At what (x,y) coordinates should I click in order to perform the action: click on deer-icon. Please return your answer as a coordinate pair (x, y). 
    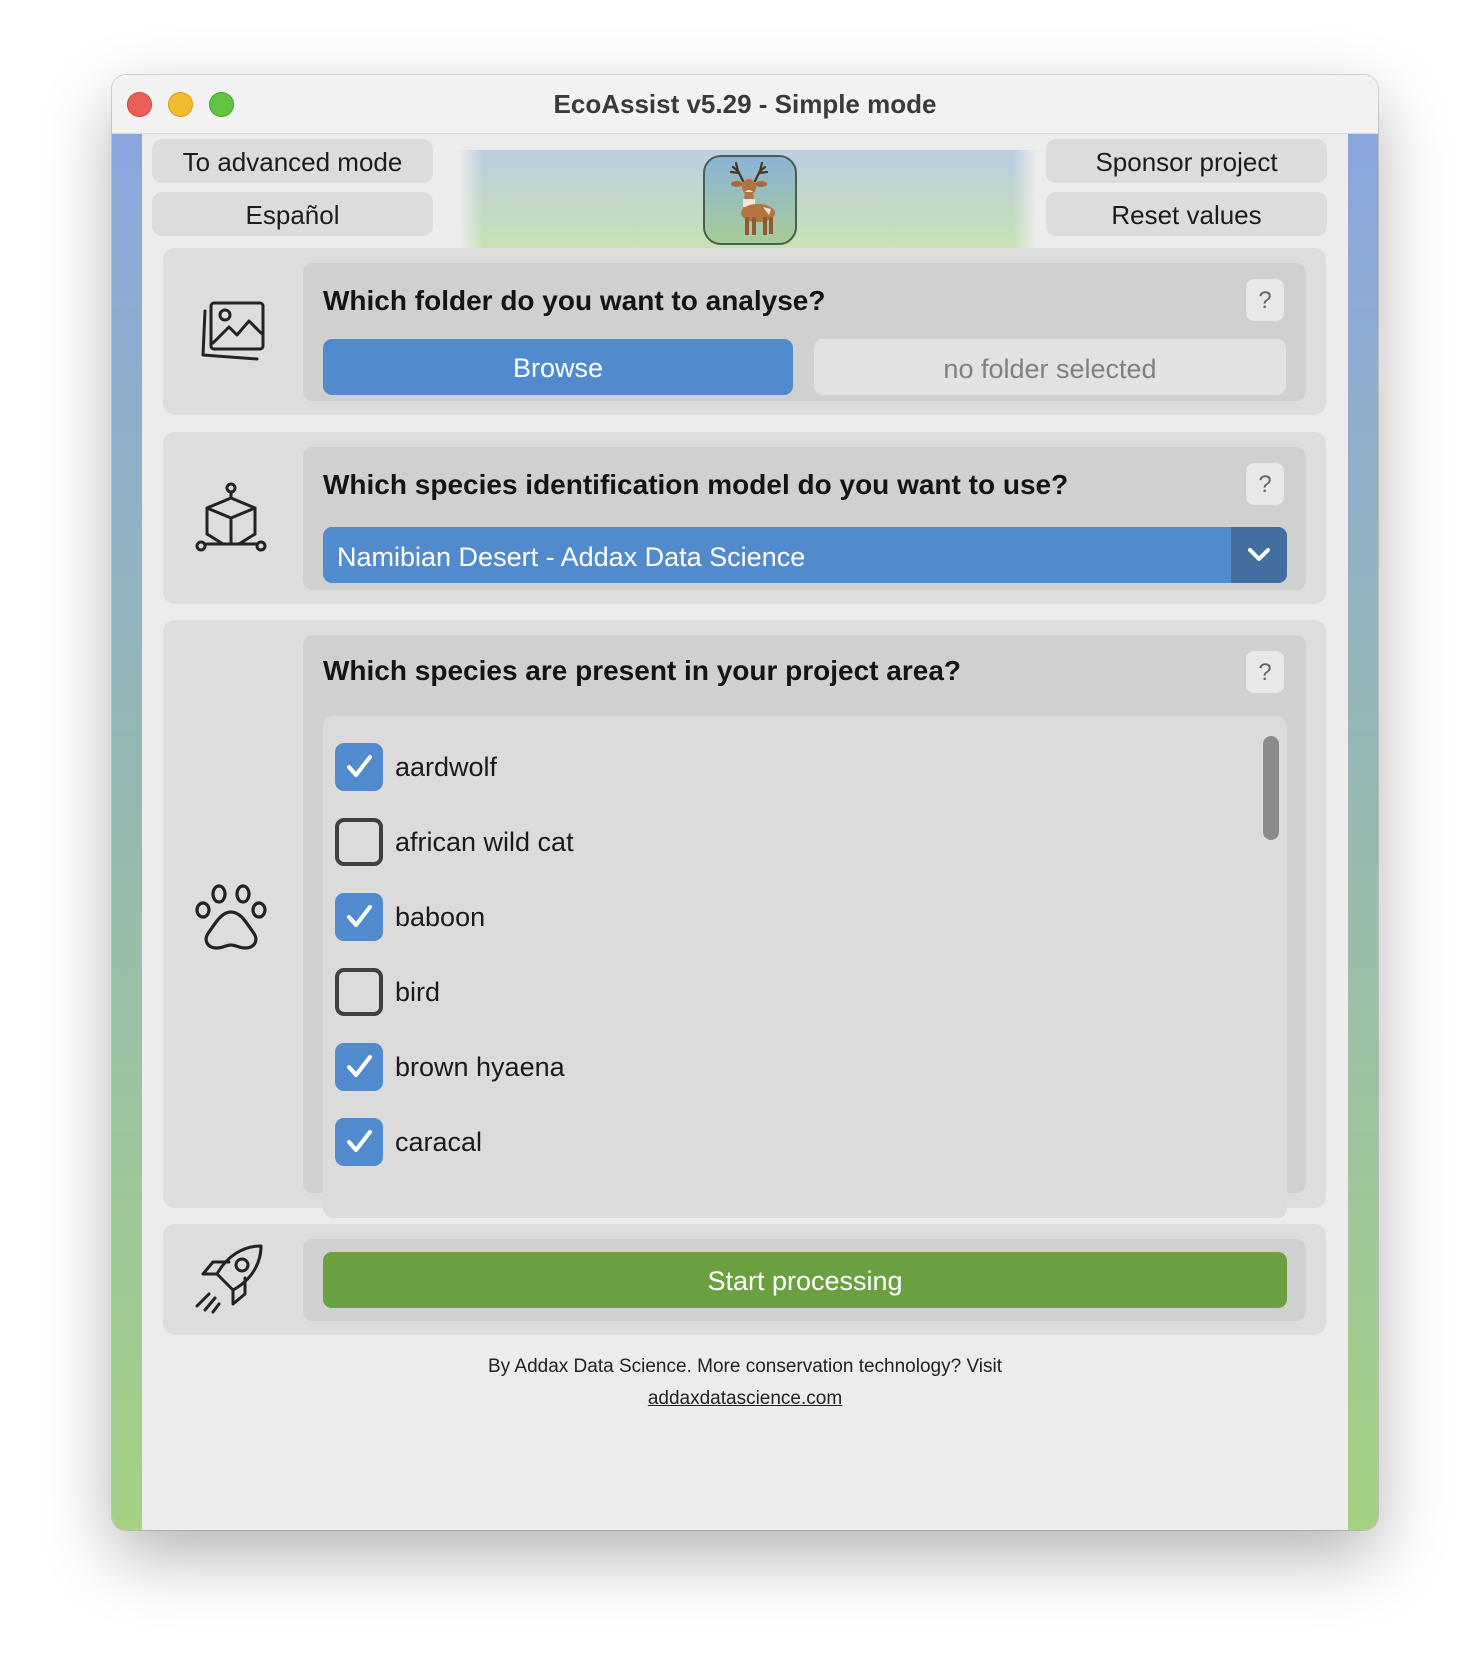
    Looking at the image, I should click on (750, 200).